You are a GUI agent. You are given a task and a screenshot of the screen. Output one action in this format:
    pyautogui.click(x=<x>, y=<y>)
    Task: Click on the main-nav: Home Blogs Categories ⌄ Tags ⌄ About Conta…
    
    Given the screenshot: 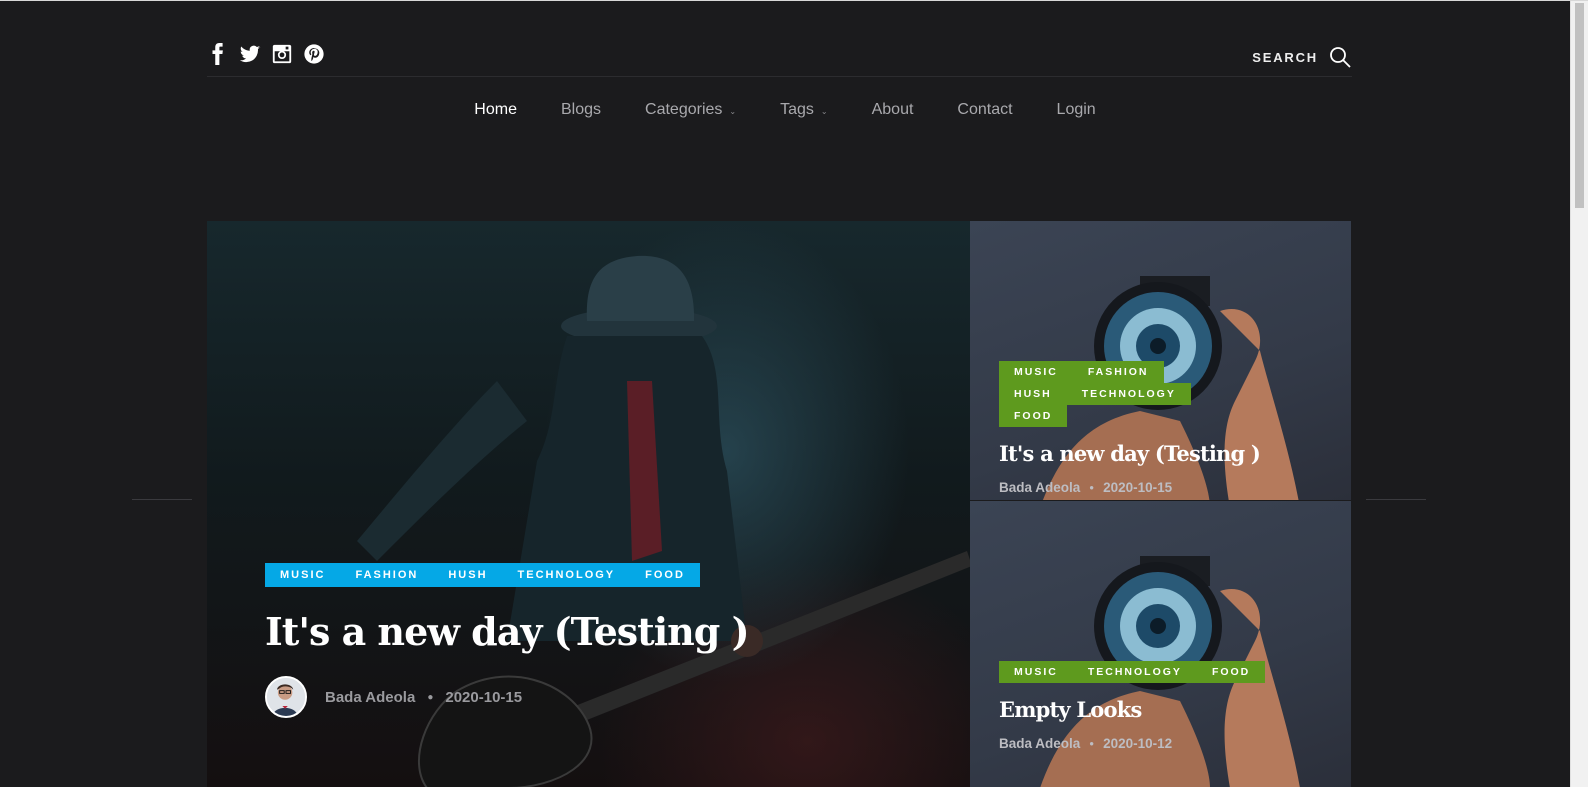 What is the action you would take?
    pyautogui.click(x=785, y=110)
    